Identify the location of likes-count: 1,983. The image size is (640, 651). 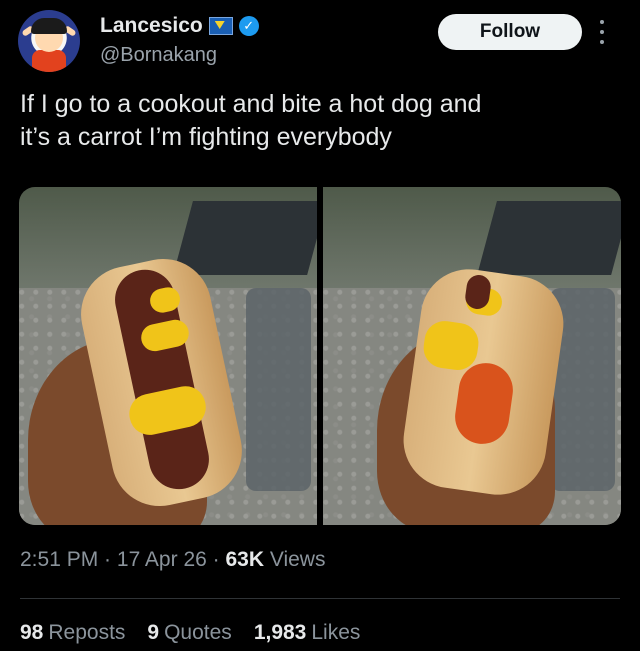
(280, 632).